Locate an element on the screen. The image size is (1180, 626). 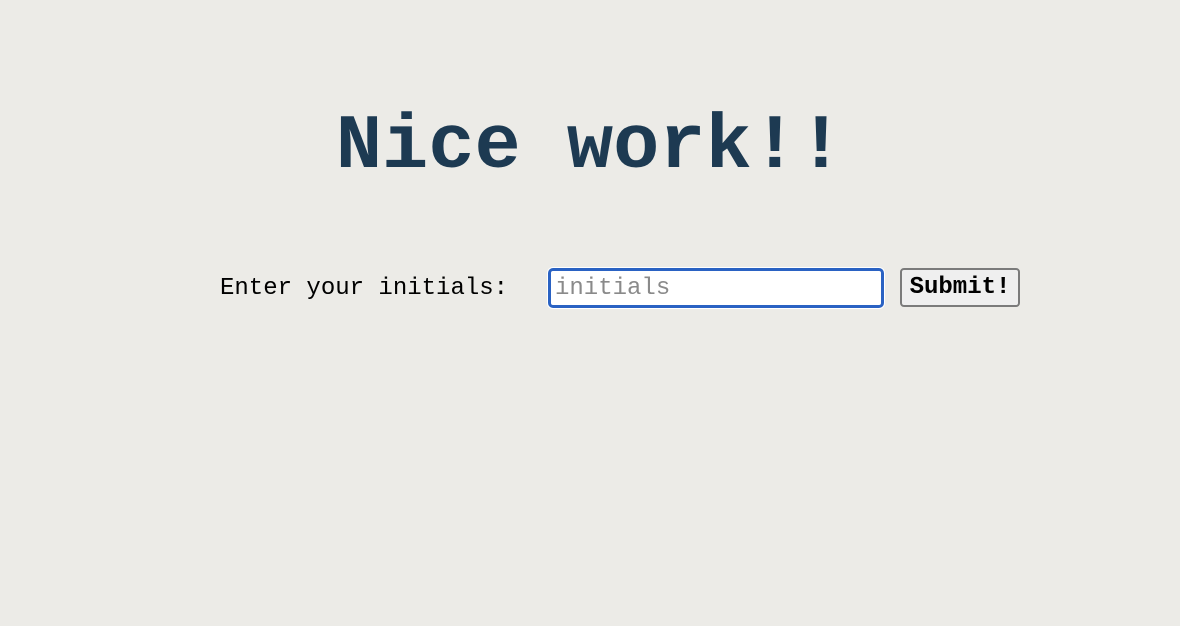
initials-form: Enter your initials: Submit! is located at coordinates (590, 288).